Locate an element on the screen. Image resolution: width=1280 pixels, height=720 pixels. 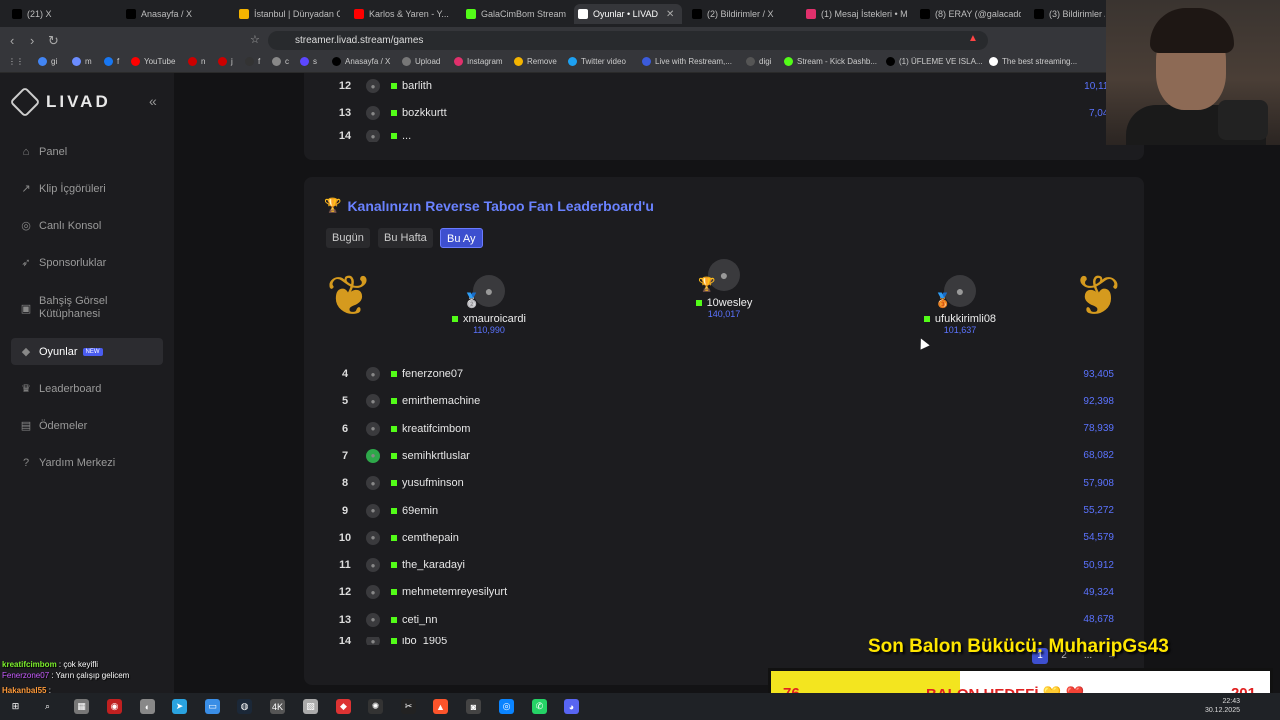
livad-icon: ◆ is located at coordinates (343, 706).